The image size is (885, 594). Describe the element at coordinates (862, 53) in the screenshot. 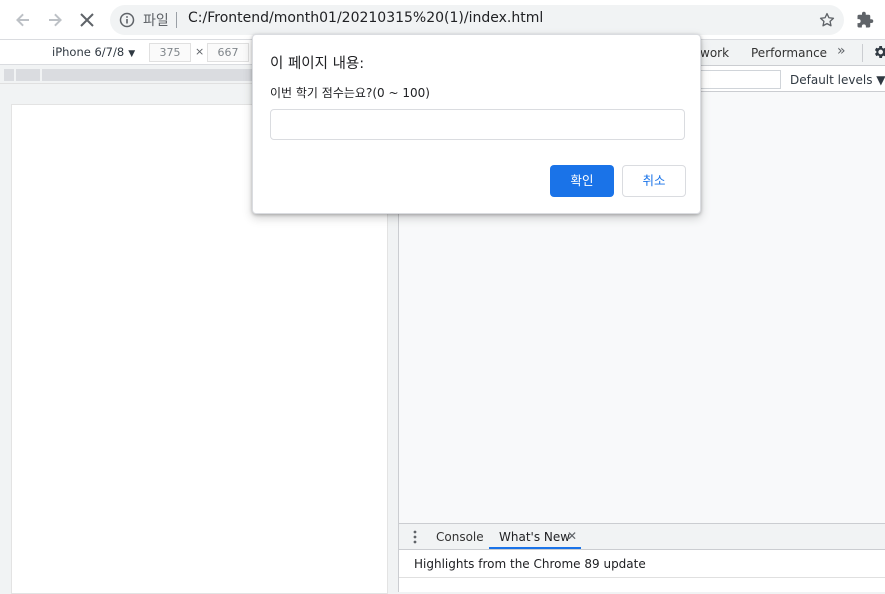

I see `tabbar-divider` at that location.